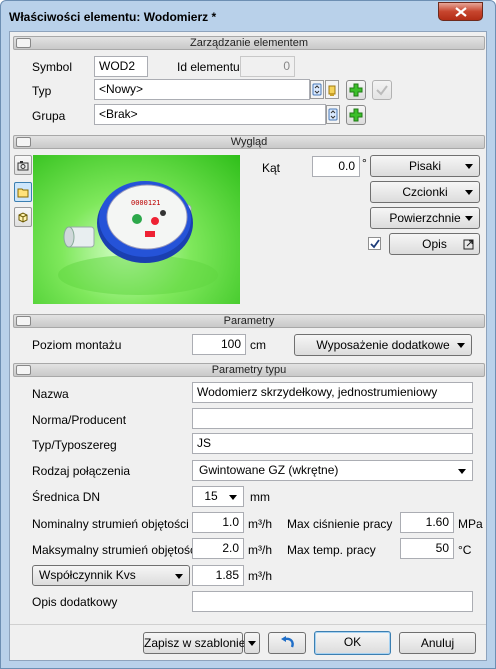  I want to click on undo-icon, so click(287, 642).